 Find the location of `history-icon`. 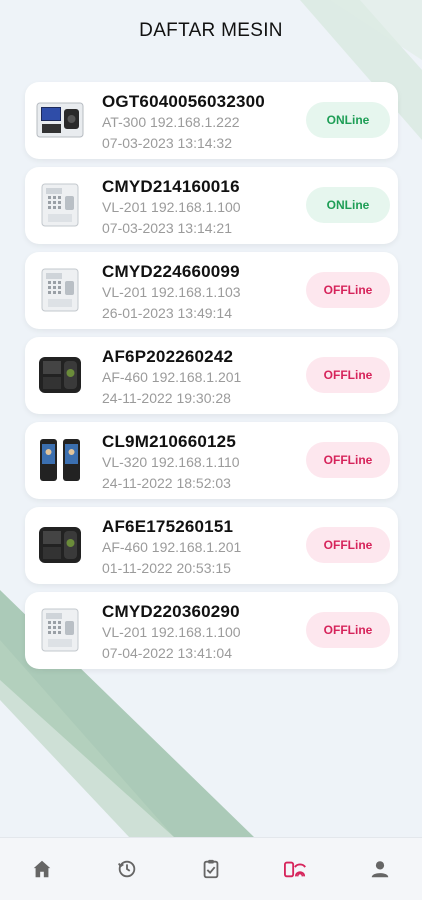

history-icon is located at coordinates (127, 869).